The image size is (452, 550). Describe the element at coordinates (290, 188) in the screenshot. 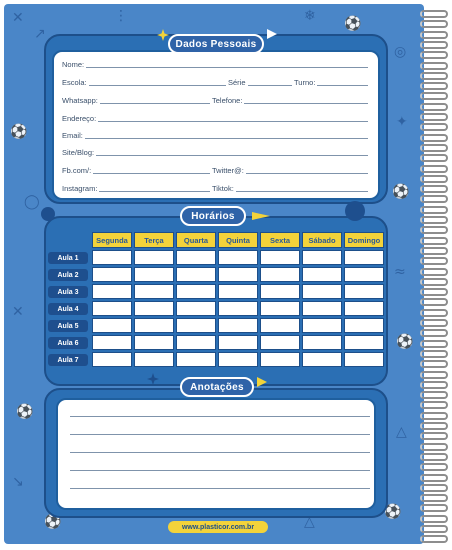

I see `tiktok-field: Tiktok:` at that location.